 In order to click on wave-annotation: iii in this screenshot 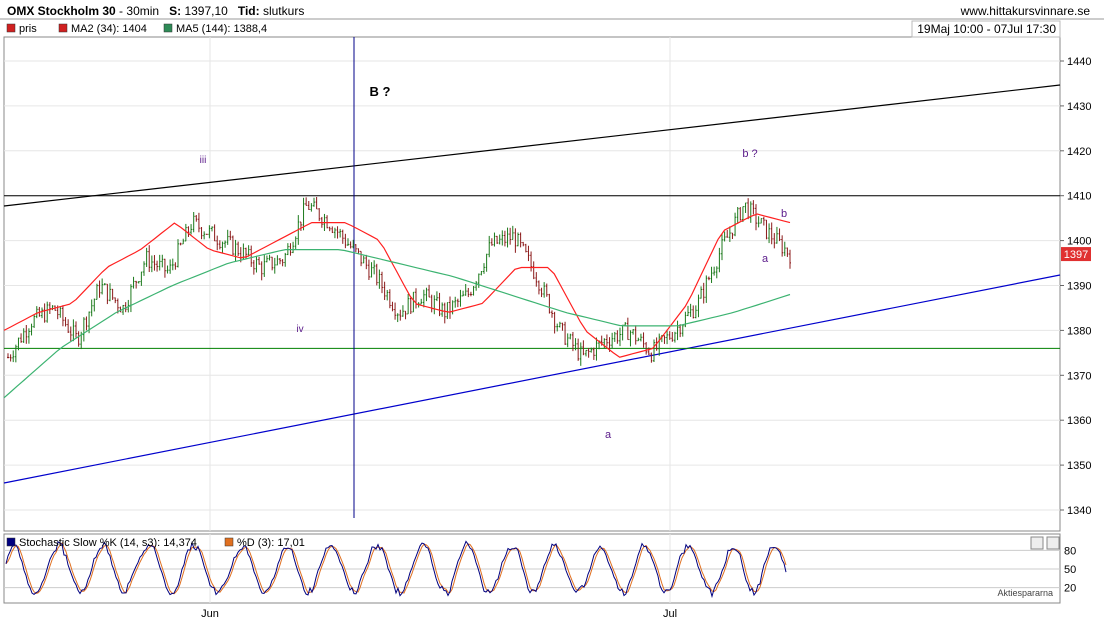, I will do `click(203, 160)`.